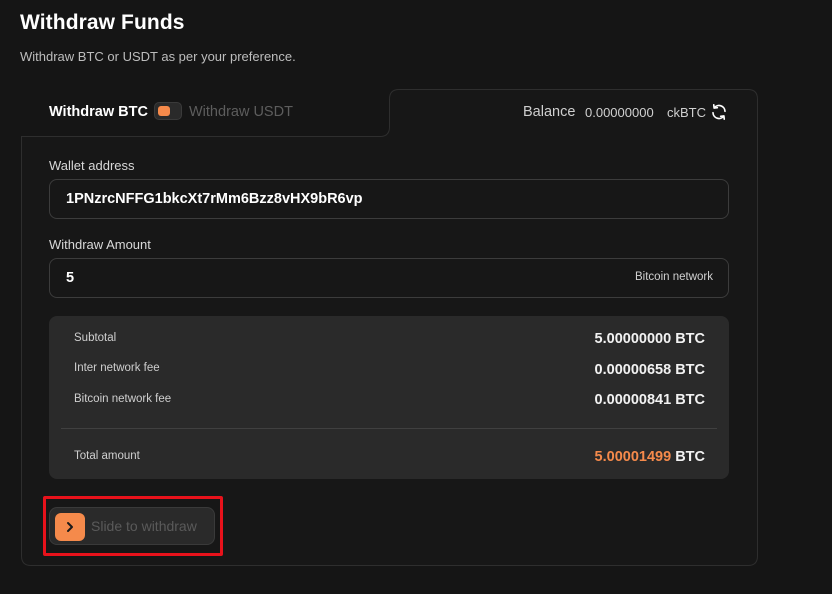 The width and height of the screenshot is (832, 594). Describe the element at coordinates (649, 457) in the screenshot. I see `total-amount-value: 5.00001499 BTC` at that location.